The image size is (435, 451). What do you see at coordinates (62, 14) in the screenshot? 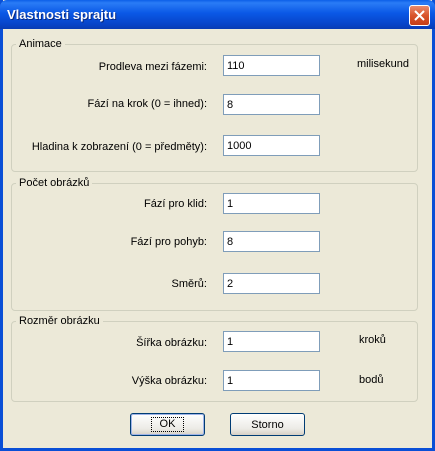
I see `window-title: Vlastnosti sprajtu` at bounding box center [62, 14].